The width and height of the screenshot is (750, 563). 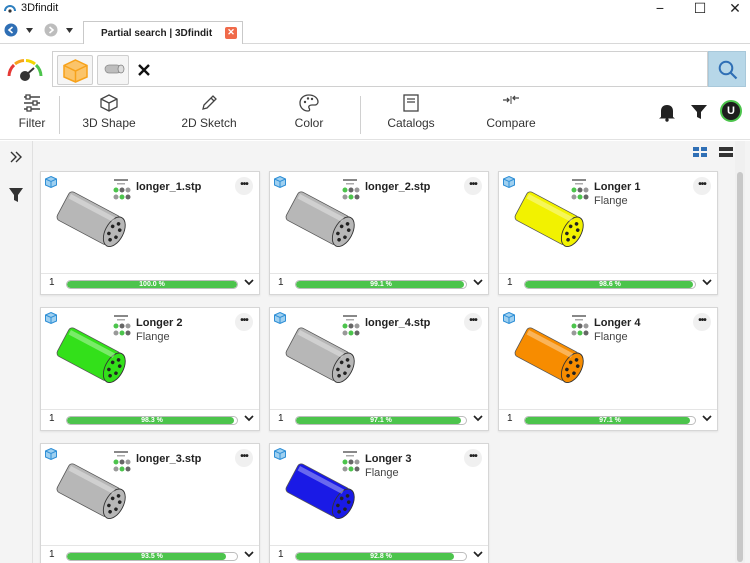 What do you see at coordinates (380, 69) in the screenshot?
I see `search-input` at bounding box center [380, 69].